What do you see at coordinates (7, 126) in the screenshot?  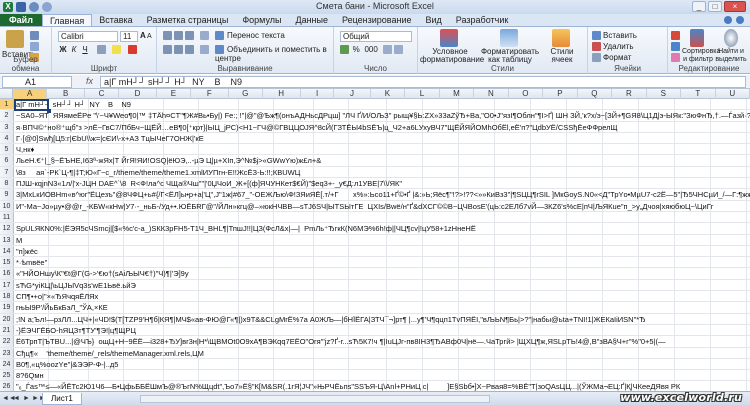 I see `row-header: 3` at bounding box center [7, 126].